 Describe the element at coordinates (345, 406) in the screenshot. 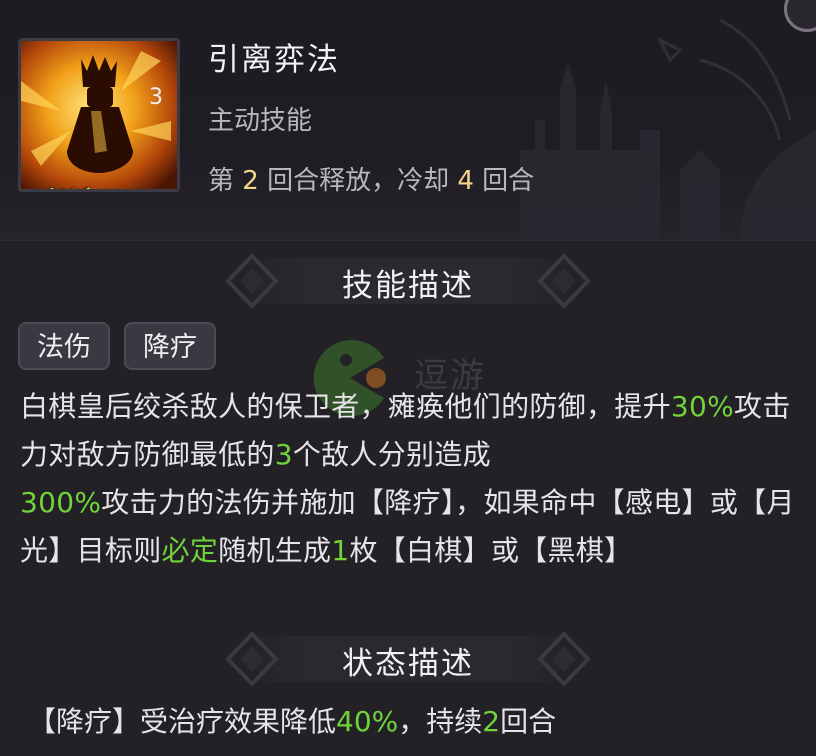

I see `desc-text: 白棋皇后绞杀敌人的保卫者，瘫痪他们的防御，提升` at that location.